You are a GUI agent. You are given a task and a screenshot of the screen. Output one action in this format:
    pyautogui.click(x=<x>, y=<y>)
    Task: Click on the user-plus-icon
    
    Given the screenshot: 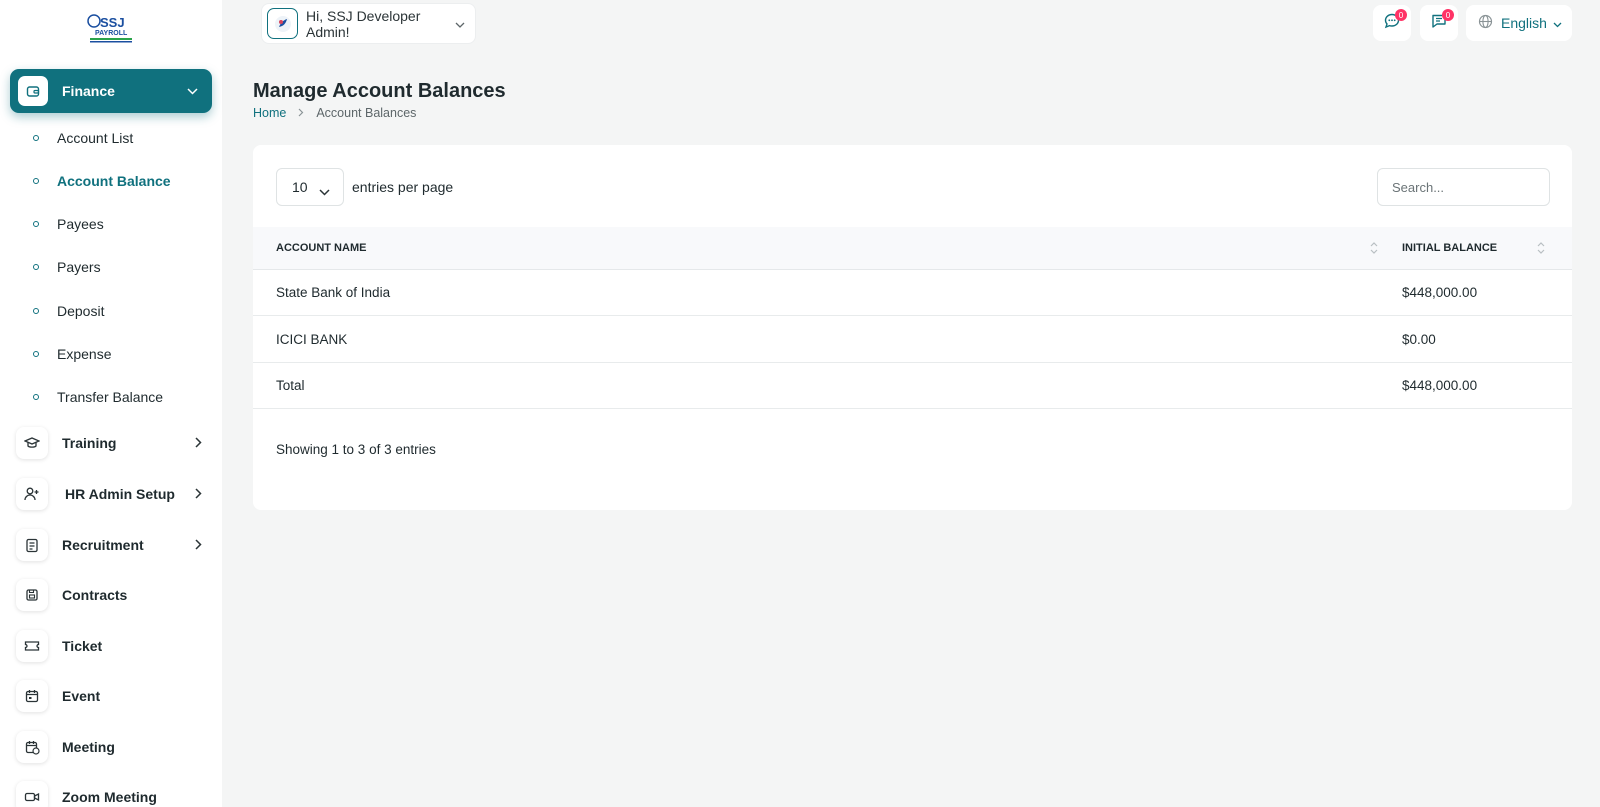 What is the action you would take?
    pyautogui.click(x=32, y=494)
    